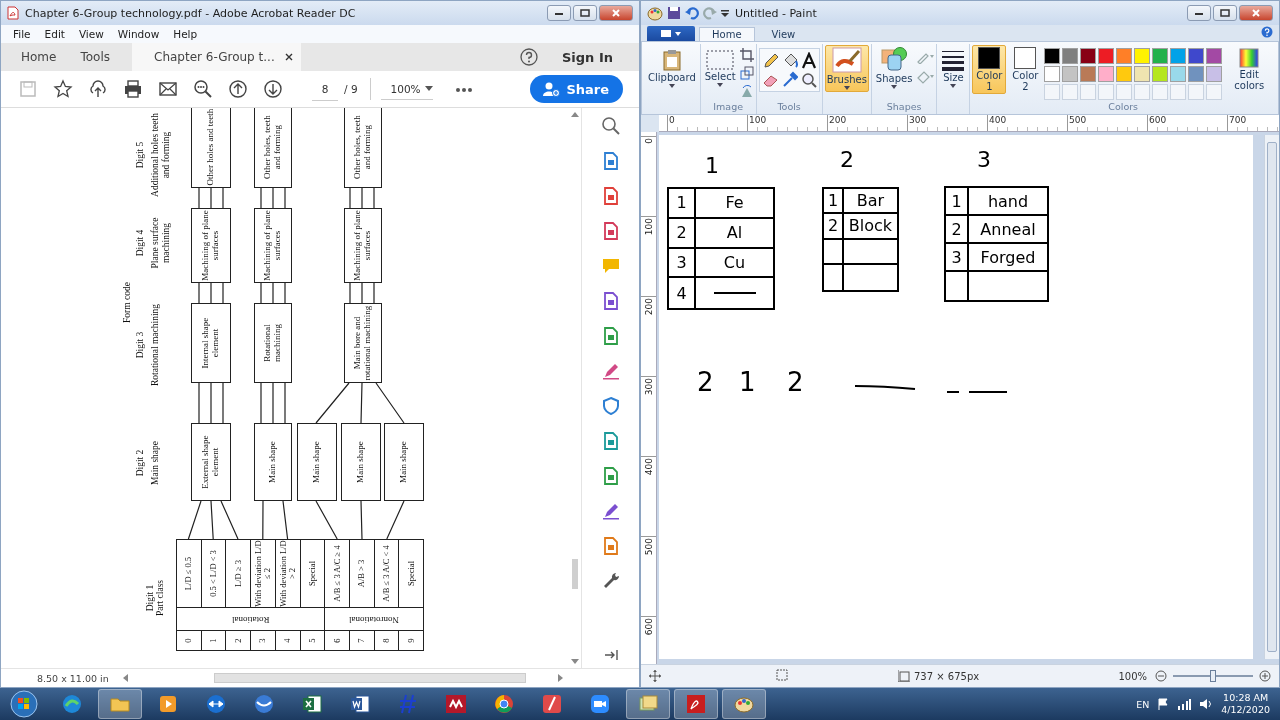  What do you see at coordinates (24, 704) in the screenshot?
I see `start-button` at bounding box center [24, 704].